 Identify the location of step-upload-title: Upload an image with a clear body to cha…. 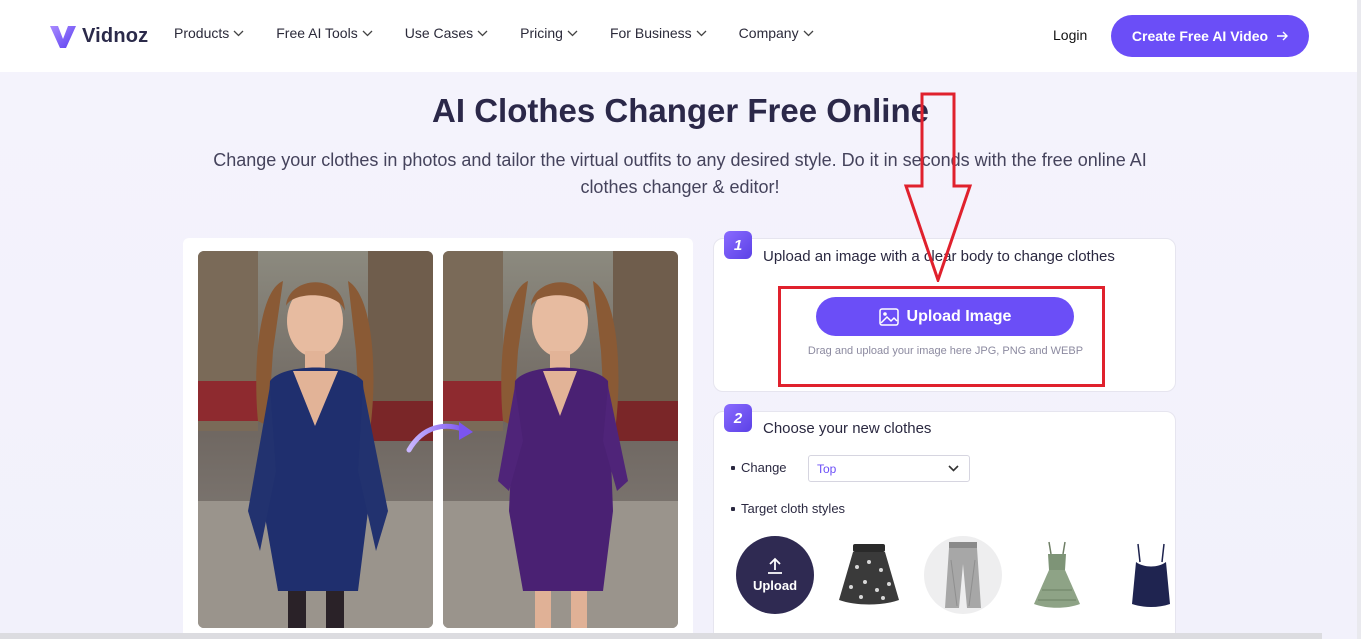
(939, 256).